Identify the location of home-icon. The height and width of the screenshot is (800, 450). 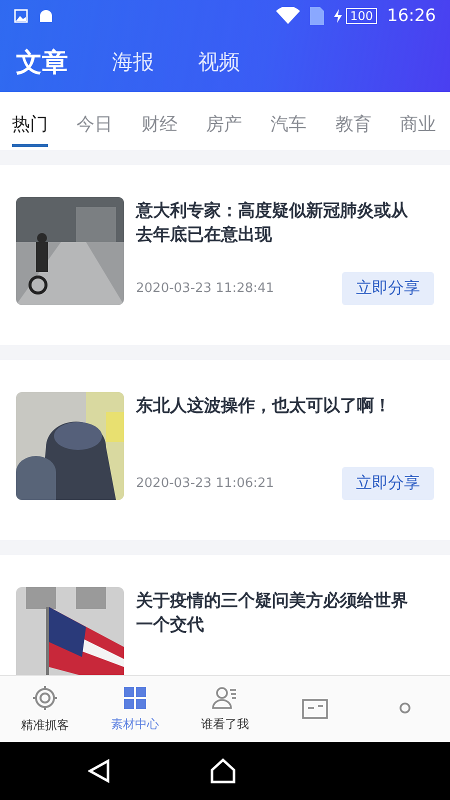
(223, 771).